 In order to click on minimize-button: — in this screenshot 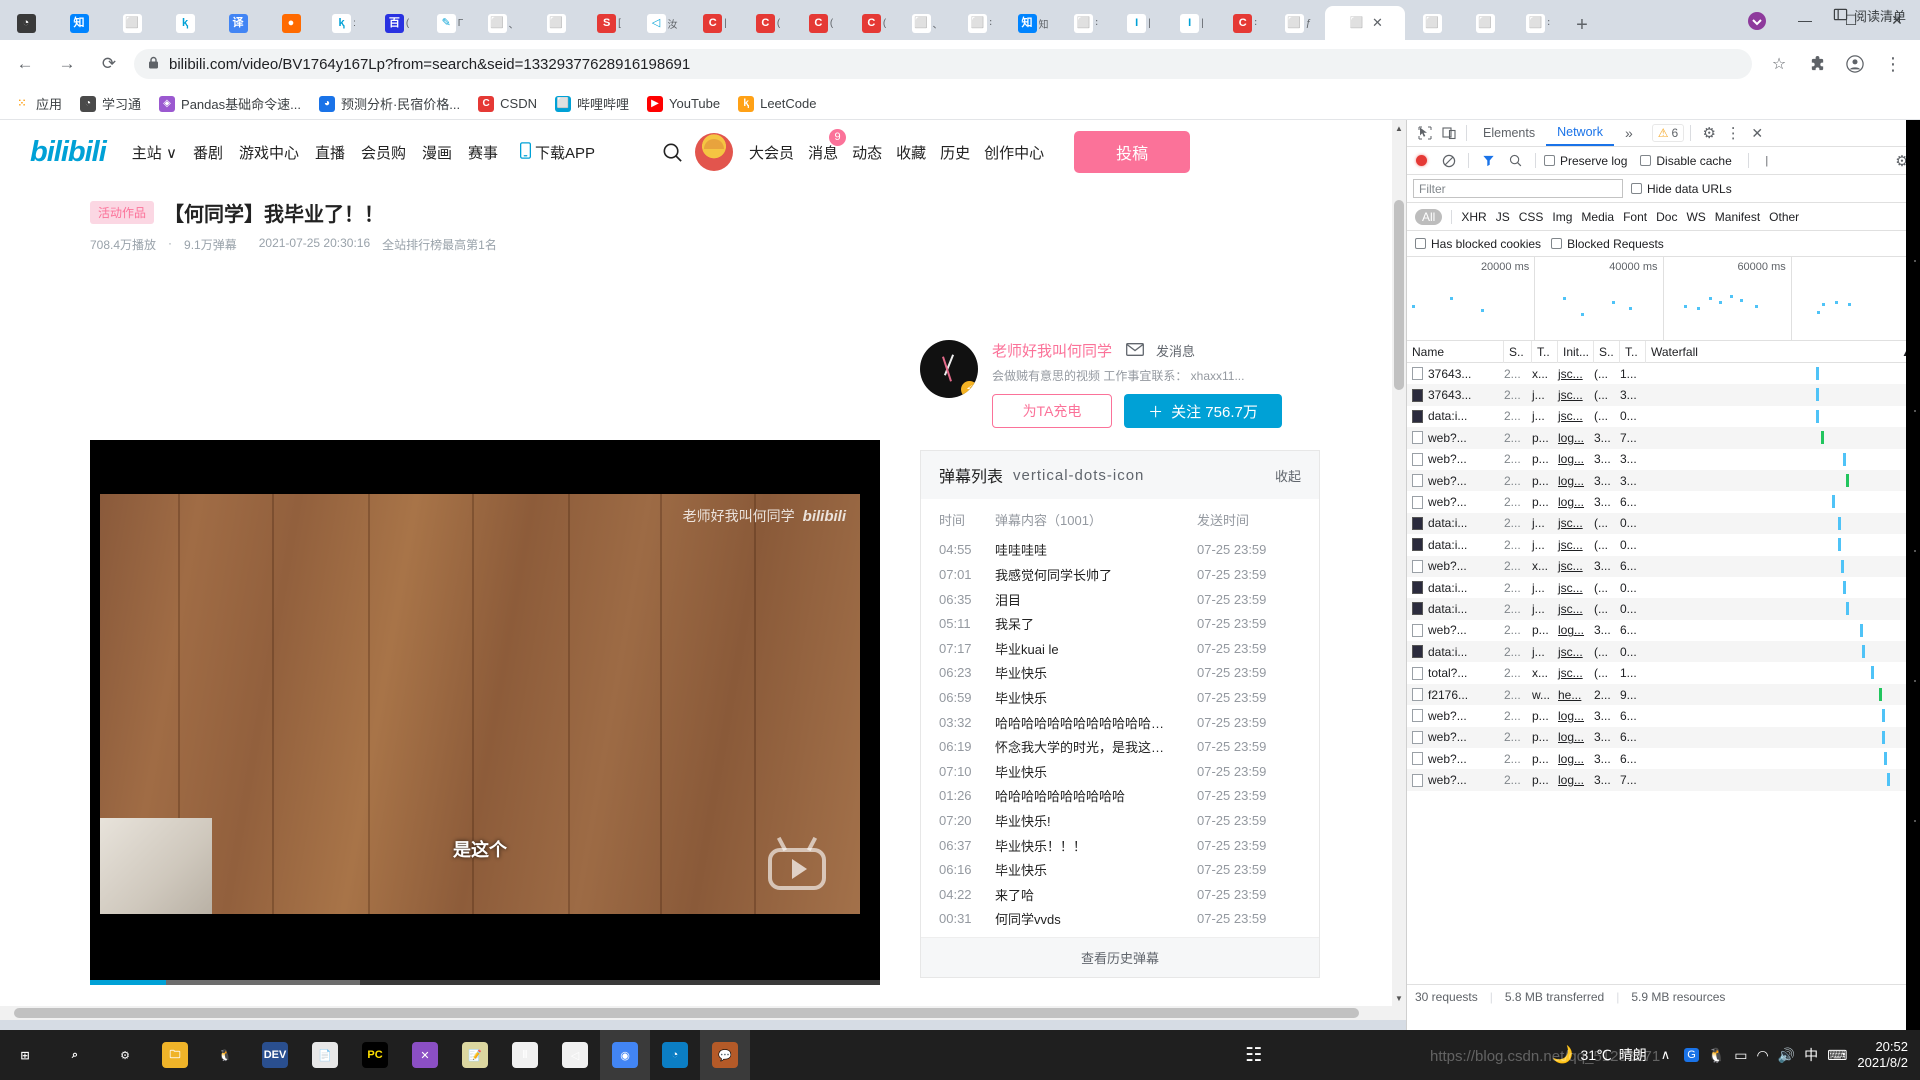, I will do `click(1805, 20)`.